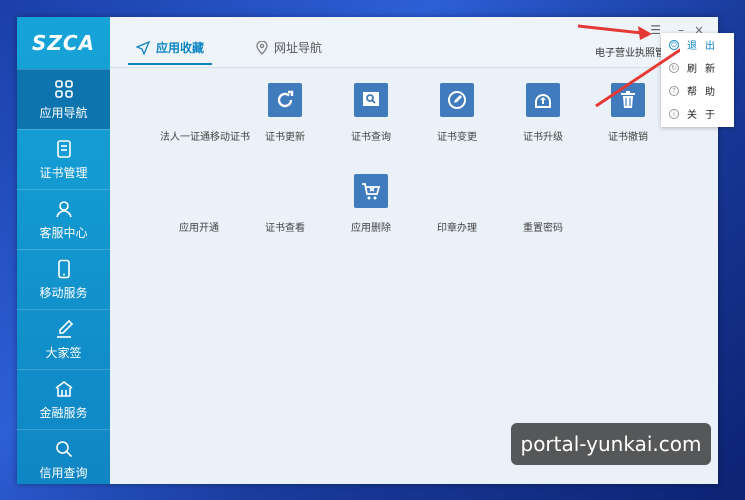  Describe the element at coordinates (63, 208) in the screenshot. I see `user-icon` at that location.